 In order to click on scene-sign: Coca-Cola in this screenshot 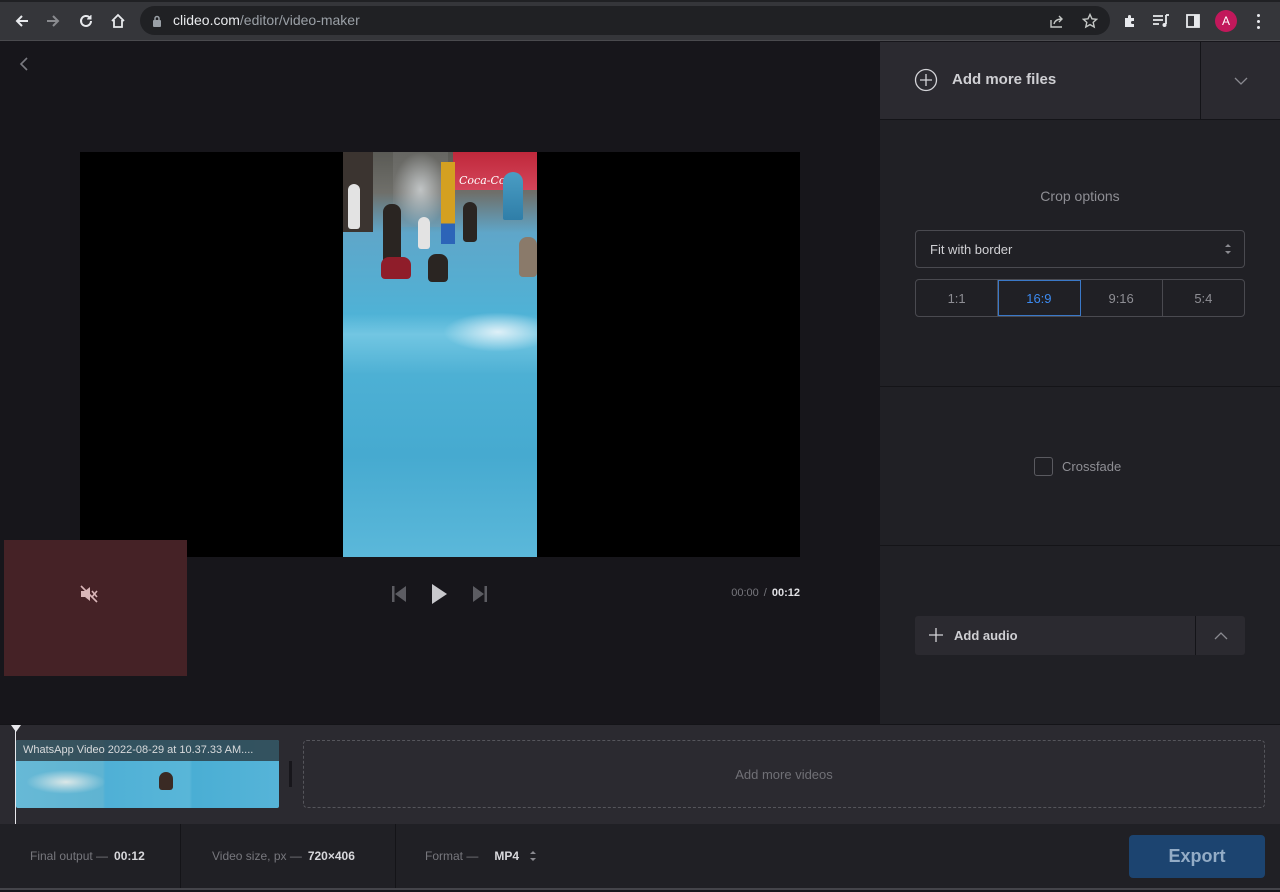, I will do `click(495, 171)`.